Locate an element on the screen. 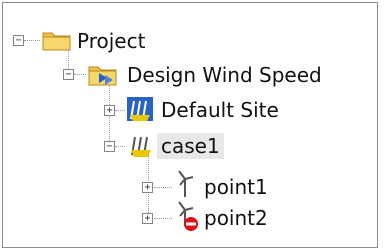 This screenshot has width=384, height=252. expand-toggle-point2: + is located at coordinates (147, 218).